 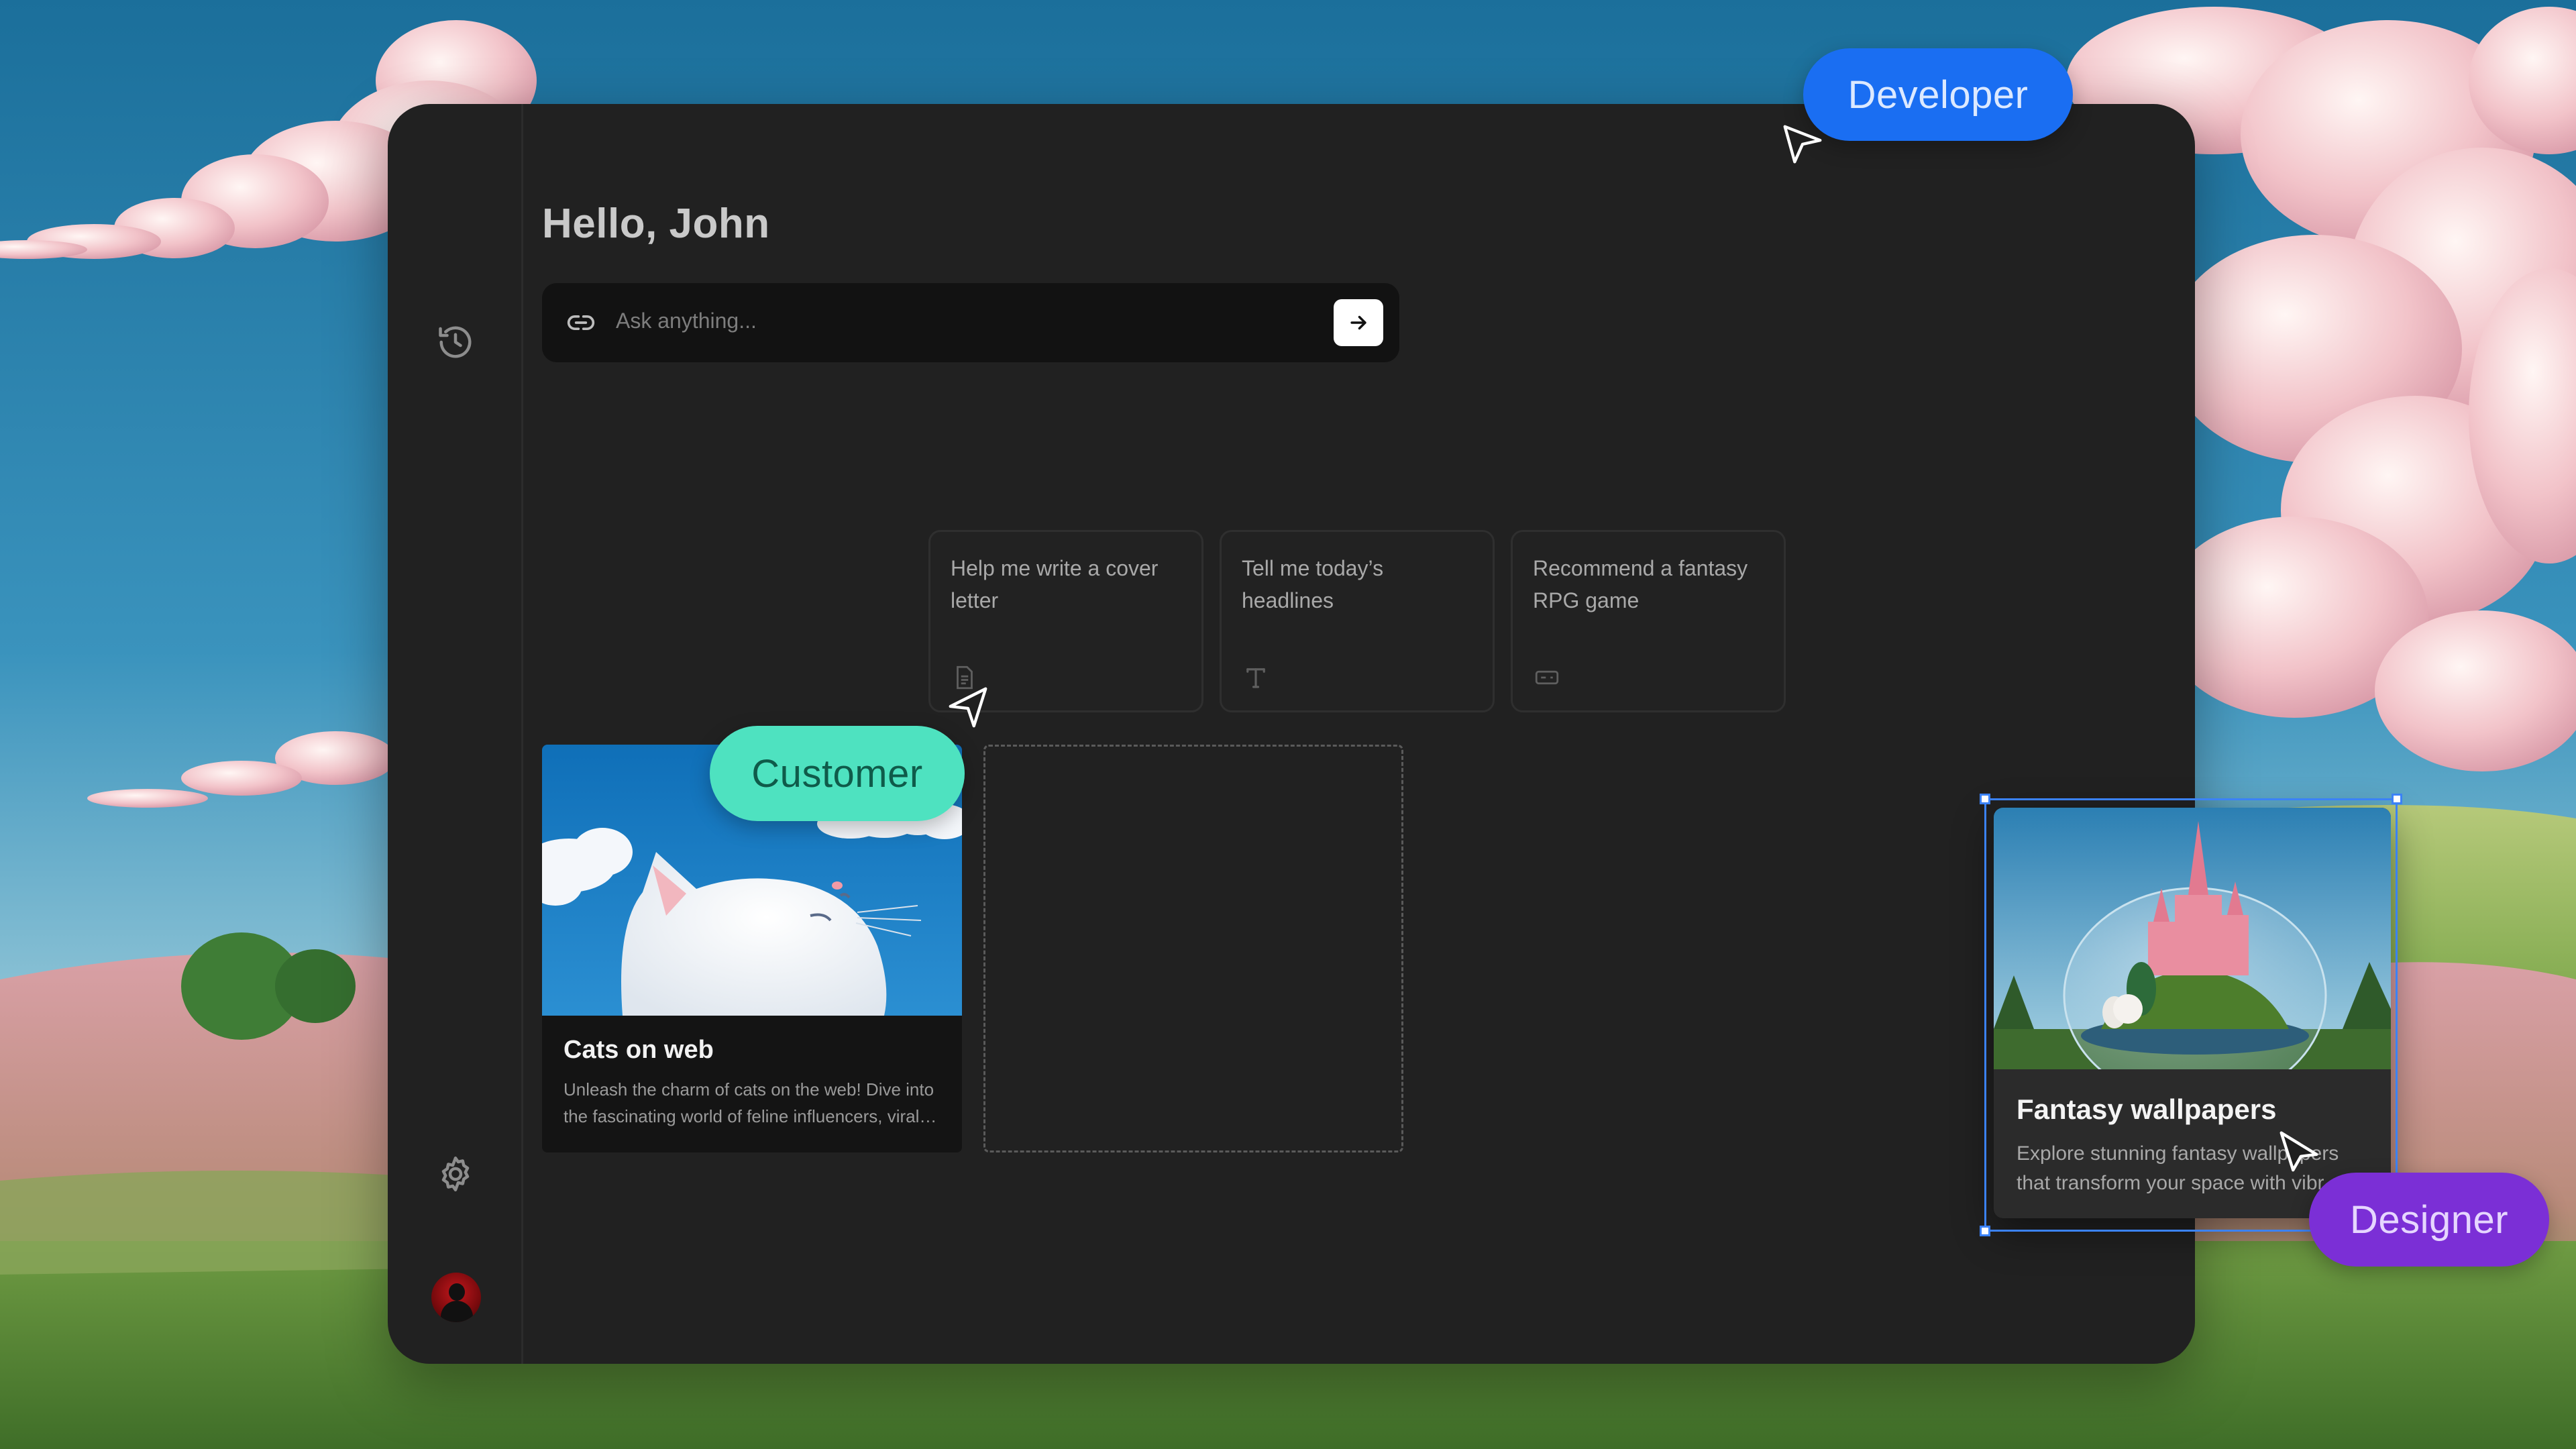 What do you see at coordinates (2147, 1109) in the screenshot?
I see `card-title: Fantasy wallpapers` at bounding box center [2147, 1109].